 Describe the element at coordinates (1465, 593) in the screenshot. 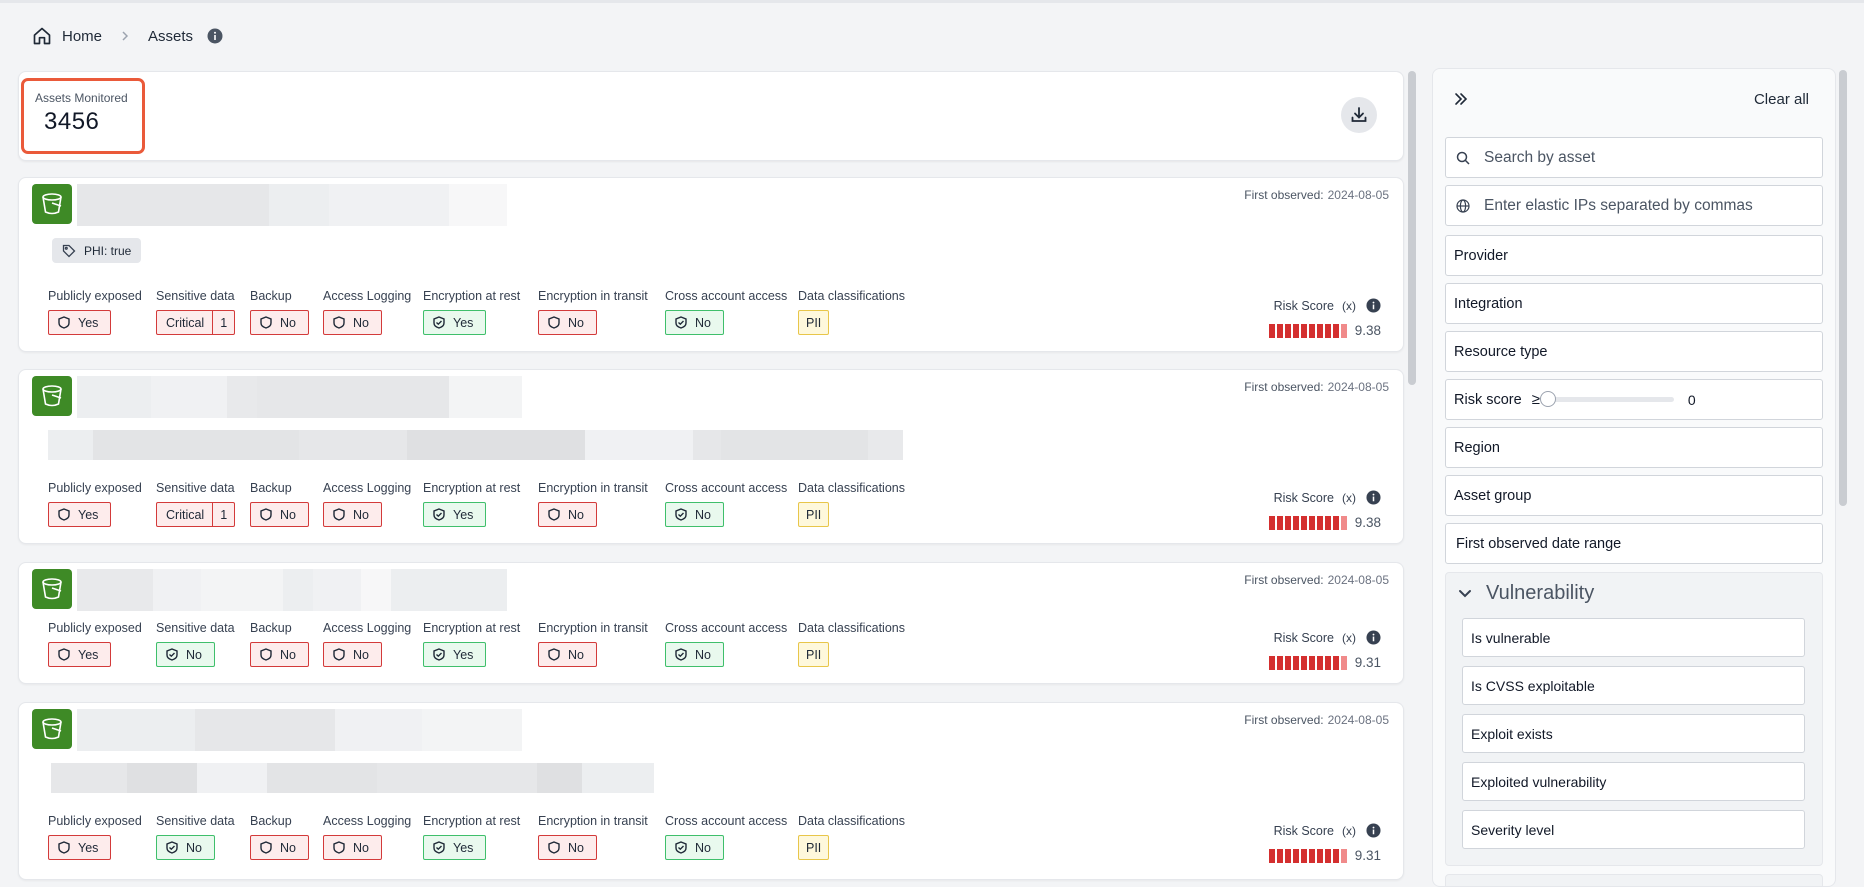

I see `chevron-down-icon` at that location.